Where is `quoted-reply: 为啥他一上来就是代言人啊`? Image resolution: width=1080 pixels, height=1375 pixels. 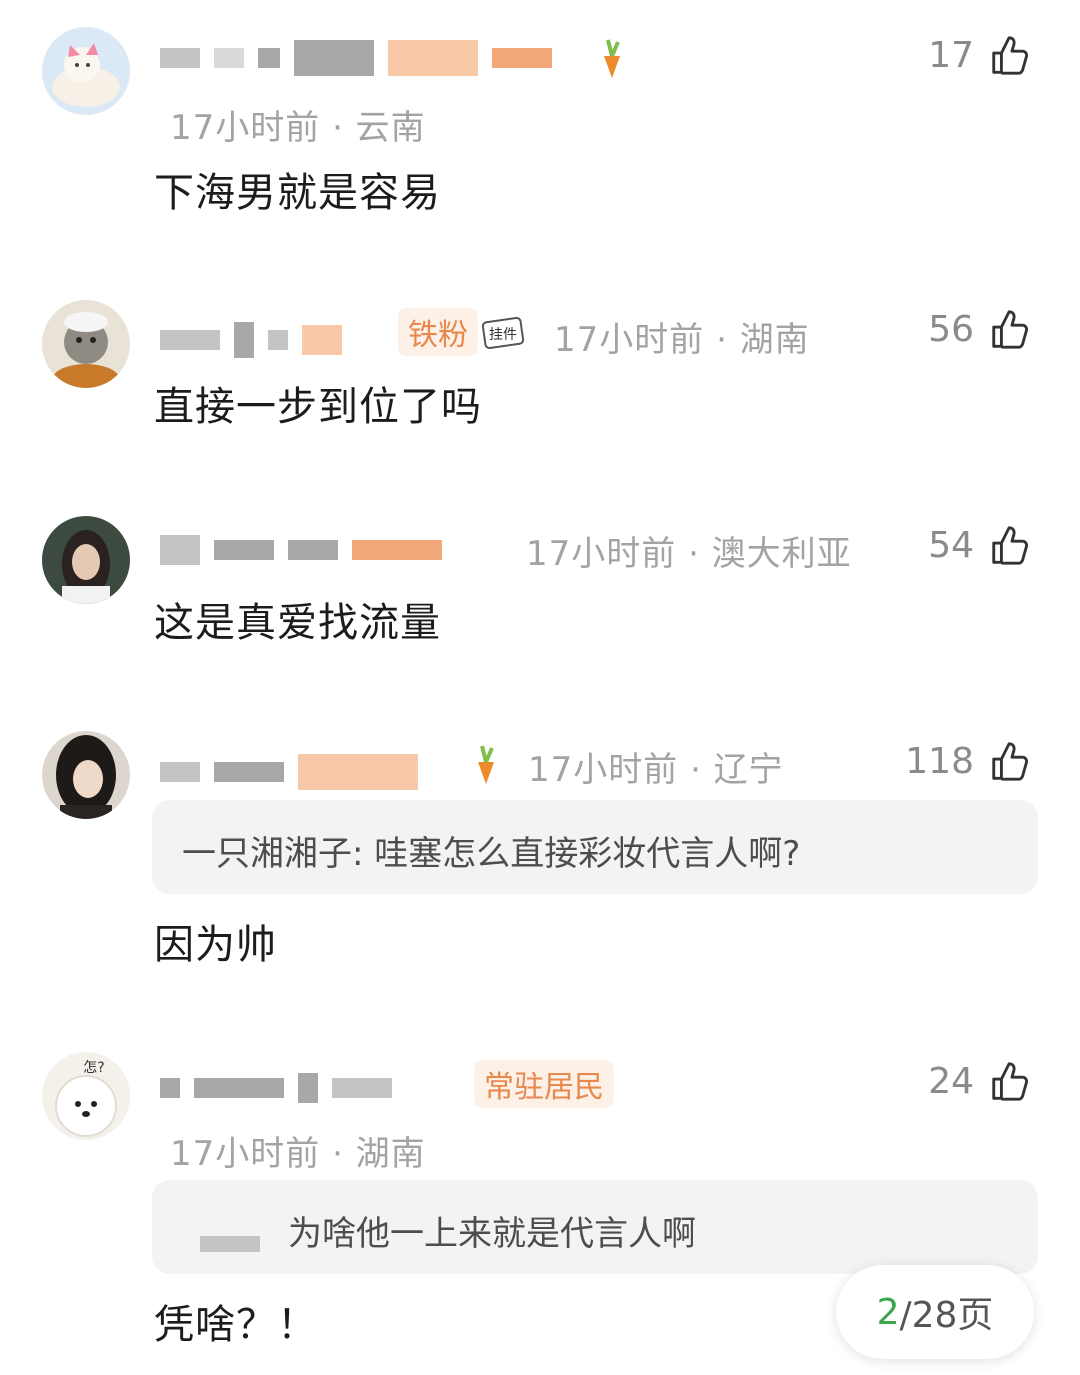 quoted-reply: 为啥他一上来就是代言人啊 is located at coordinates (595, 1227).